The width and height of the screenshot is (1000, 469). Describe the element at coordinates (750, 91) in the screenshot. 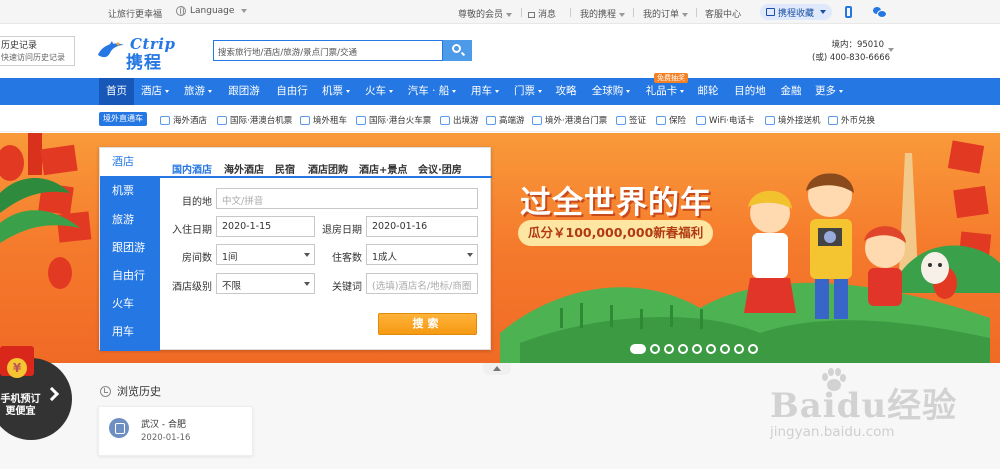

I see `nav-destination: 目的地` at that location.